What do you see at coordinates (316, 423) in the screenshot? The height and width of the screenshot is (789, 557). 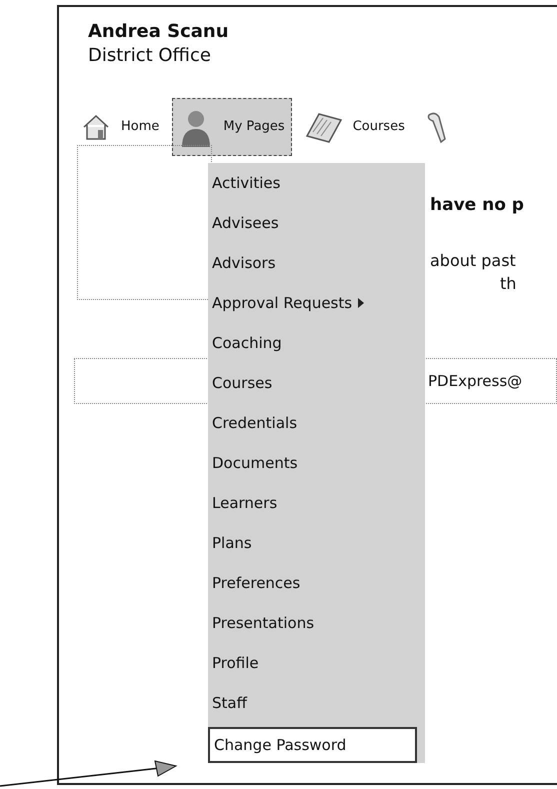 I see `menu-item: Credentials` at bounding box center [316, 423].